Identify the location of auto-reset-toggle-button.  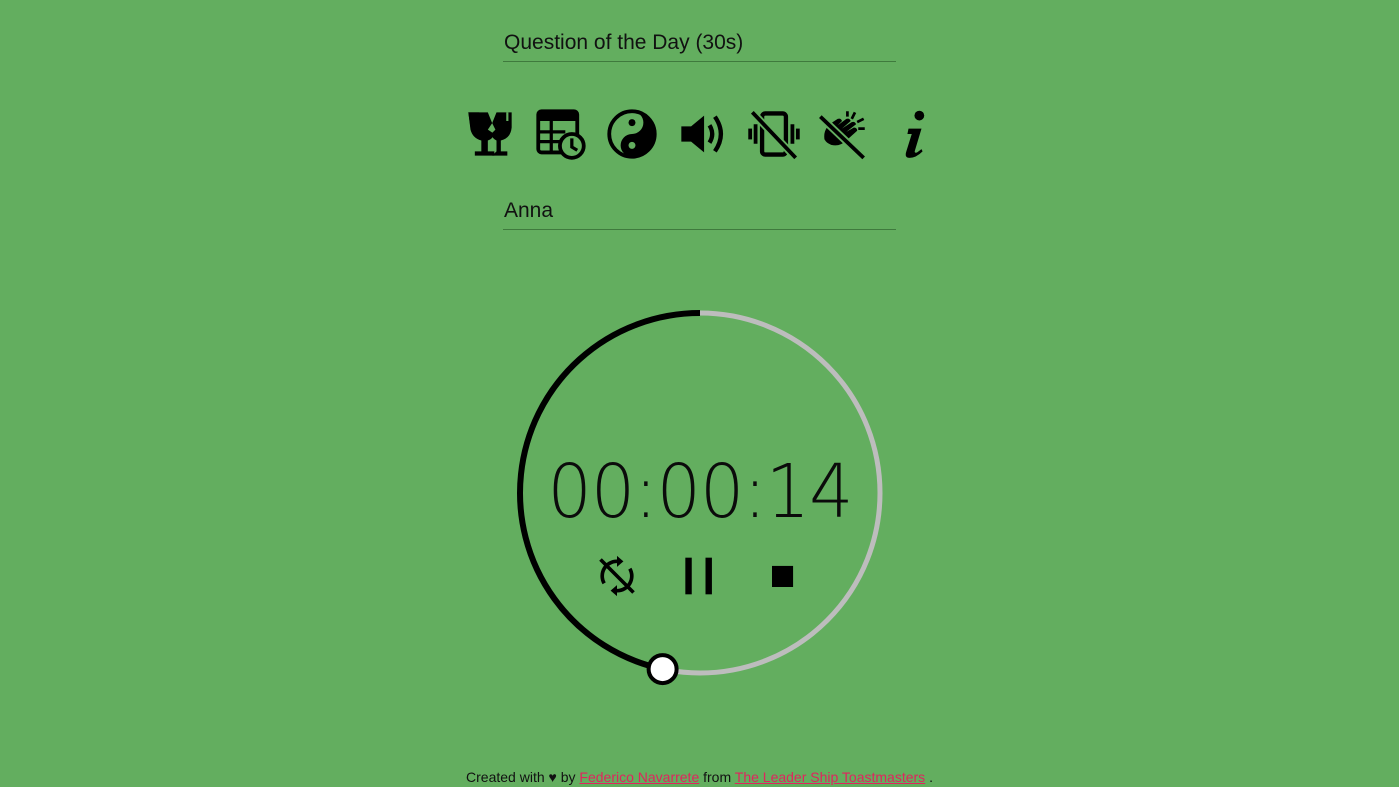
(617, 576).